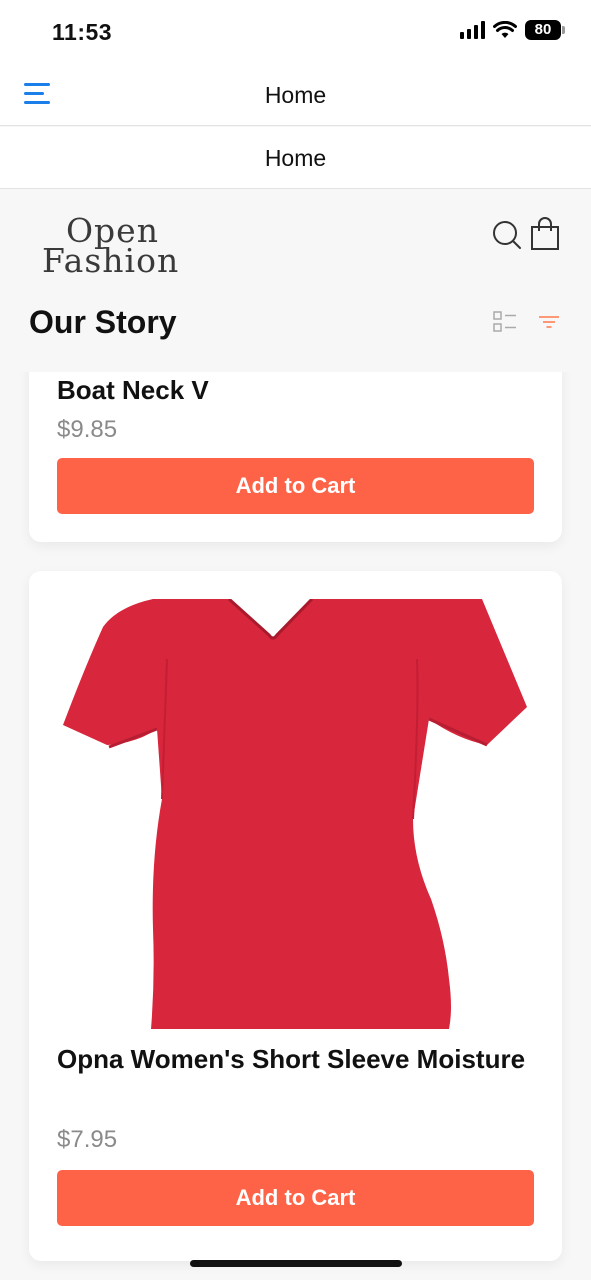 Image resolution: width=591 pixels, height=1280 pixels. What do you see at coordinates (133, 390) in the screenshot?
I see `product-name: Boat Neck V` at bounding box center [133, 390].